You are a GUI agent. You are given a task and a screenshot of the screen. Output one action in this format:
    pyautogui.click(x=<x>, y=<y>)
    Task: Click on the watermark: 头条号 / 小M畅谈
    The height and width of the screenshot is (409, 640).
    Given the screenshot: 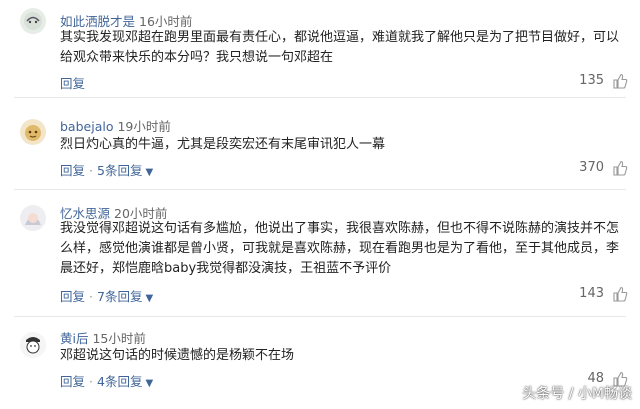 What is the action you would take?
    pyautogui.click(x=577, y=394)
    